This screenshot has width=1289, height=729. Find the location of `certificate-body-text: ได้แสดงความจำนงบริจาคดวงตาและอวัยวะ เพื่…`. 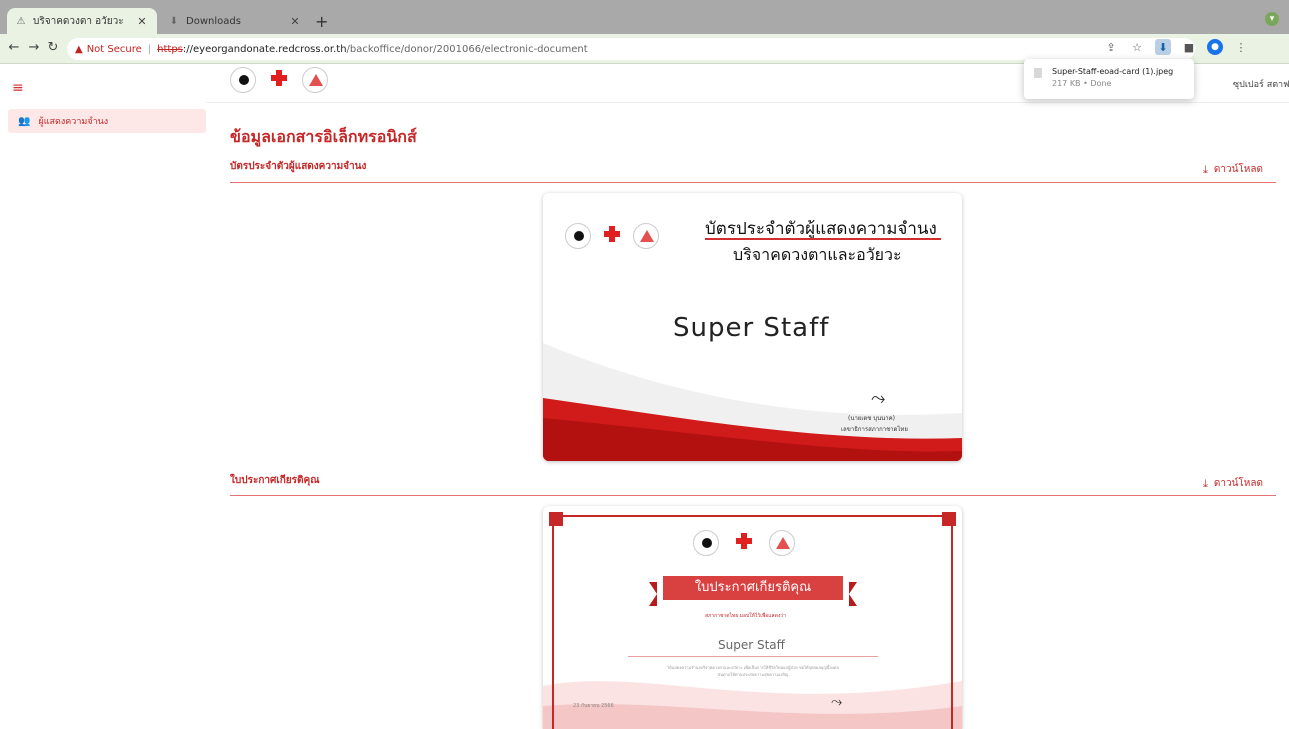

certificate-body-text: ได้แสดงความจำนงบริจาคดวงตาและอวัยวะ เพื่… is located at coordinates (753, 671).